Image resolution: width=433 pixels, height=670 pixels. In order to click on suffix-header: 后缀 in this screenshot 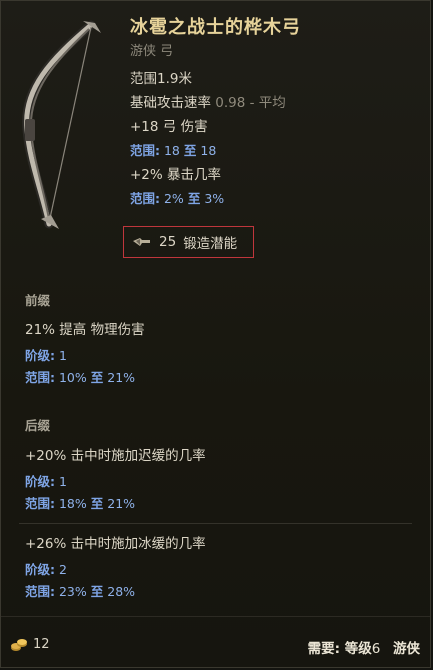, I will do `click(38, 425)`.